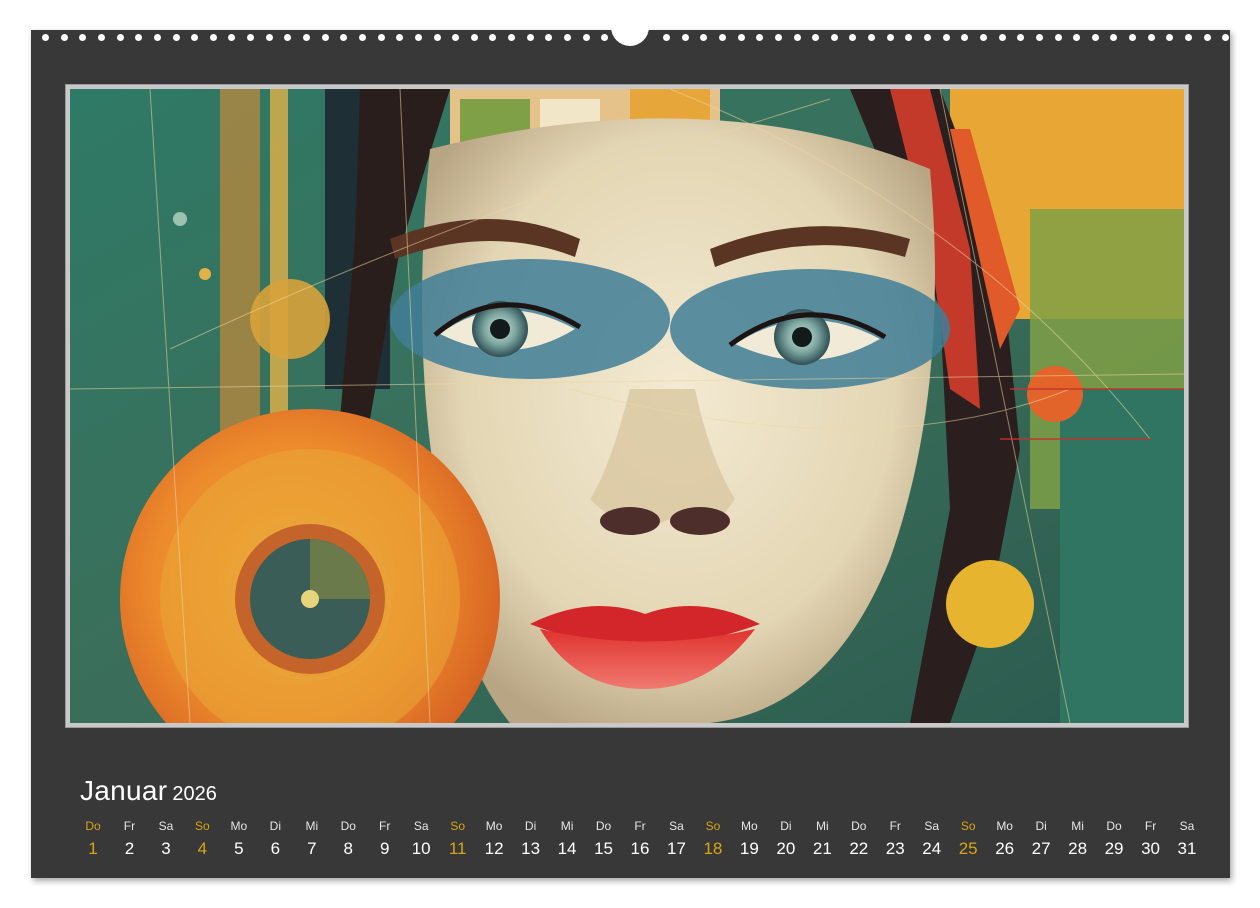  I want to click on day-cell: Sa 31, so click(1187, 838).